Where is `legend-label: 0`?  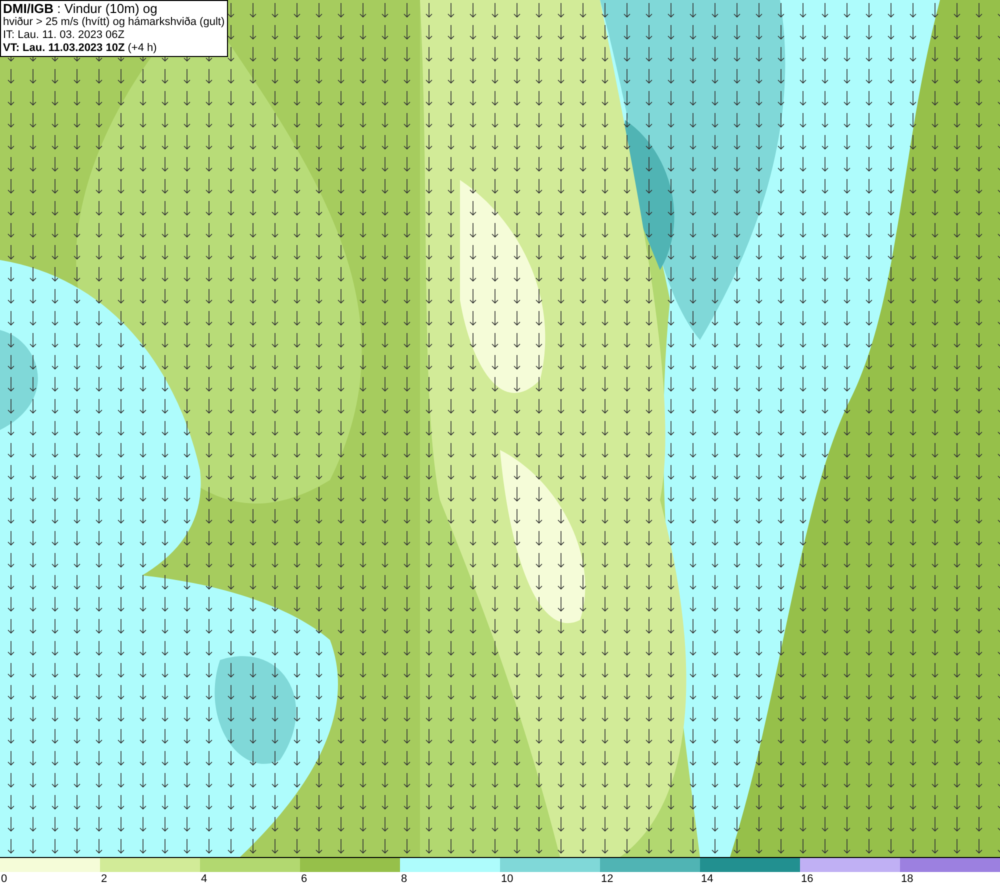 legend-label: 0 is located at coordinates (4, 879).